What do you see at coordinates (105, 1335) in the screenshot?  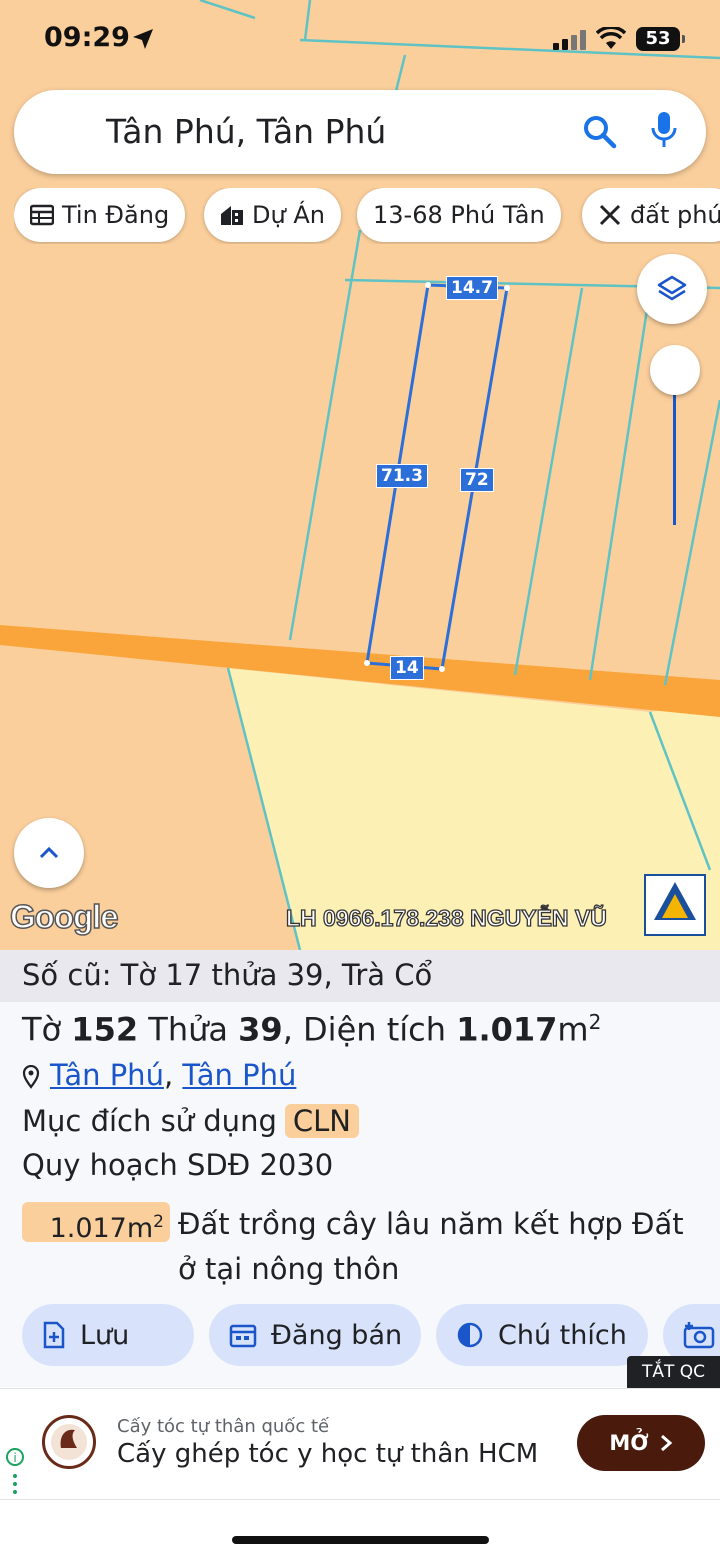 I see `save-label: Lưu` at bounding box center [105, 1335].